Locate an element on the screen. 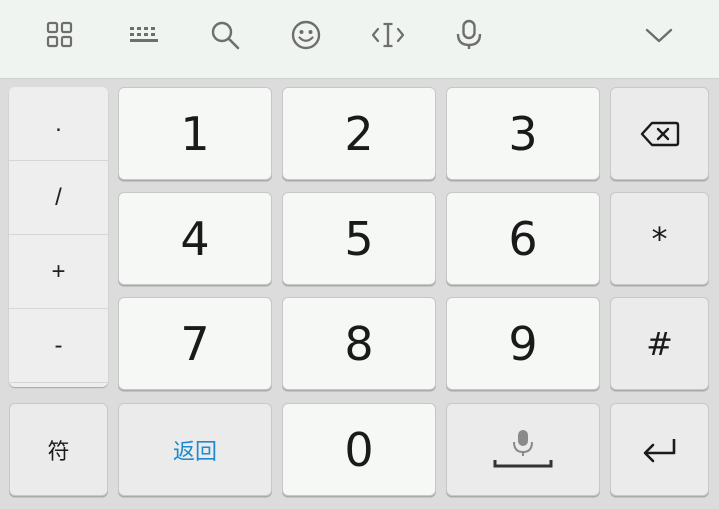  key-3: 3 is located at coordinates (523, 133).